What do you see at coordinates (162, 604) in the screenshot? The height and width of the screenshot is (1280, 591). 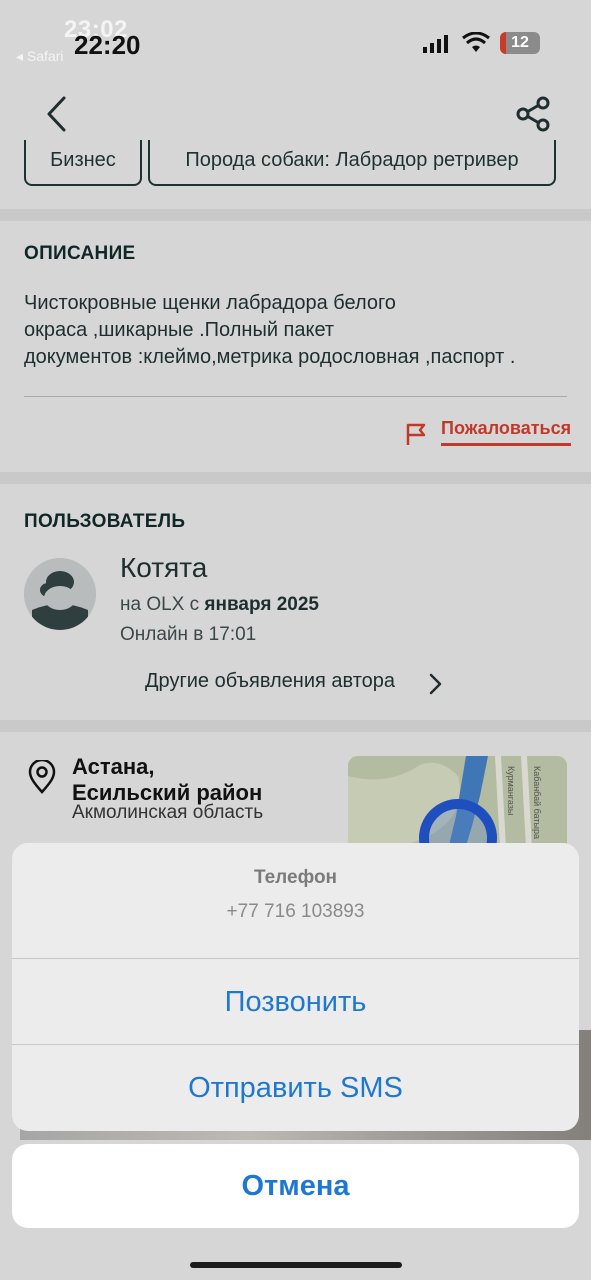 I see `user-since-prefix: на OLX с` at bounding box center [162, 604].